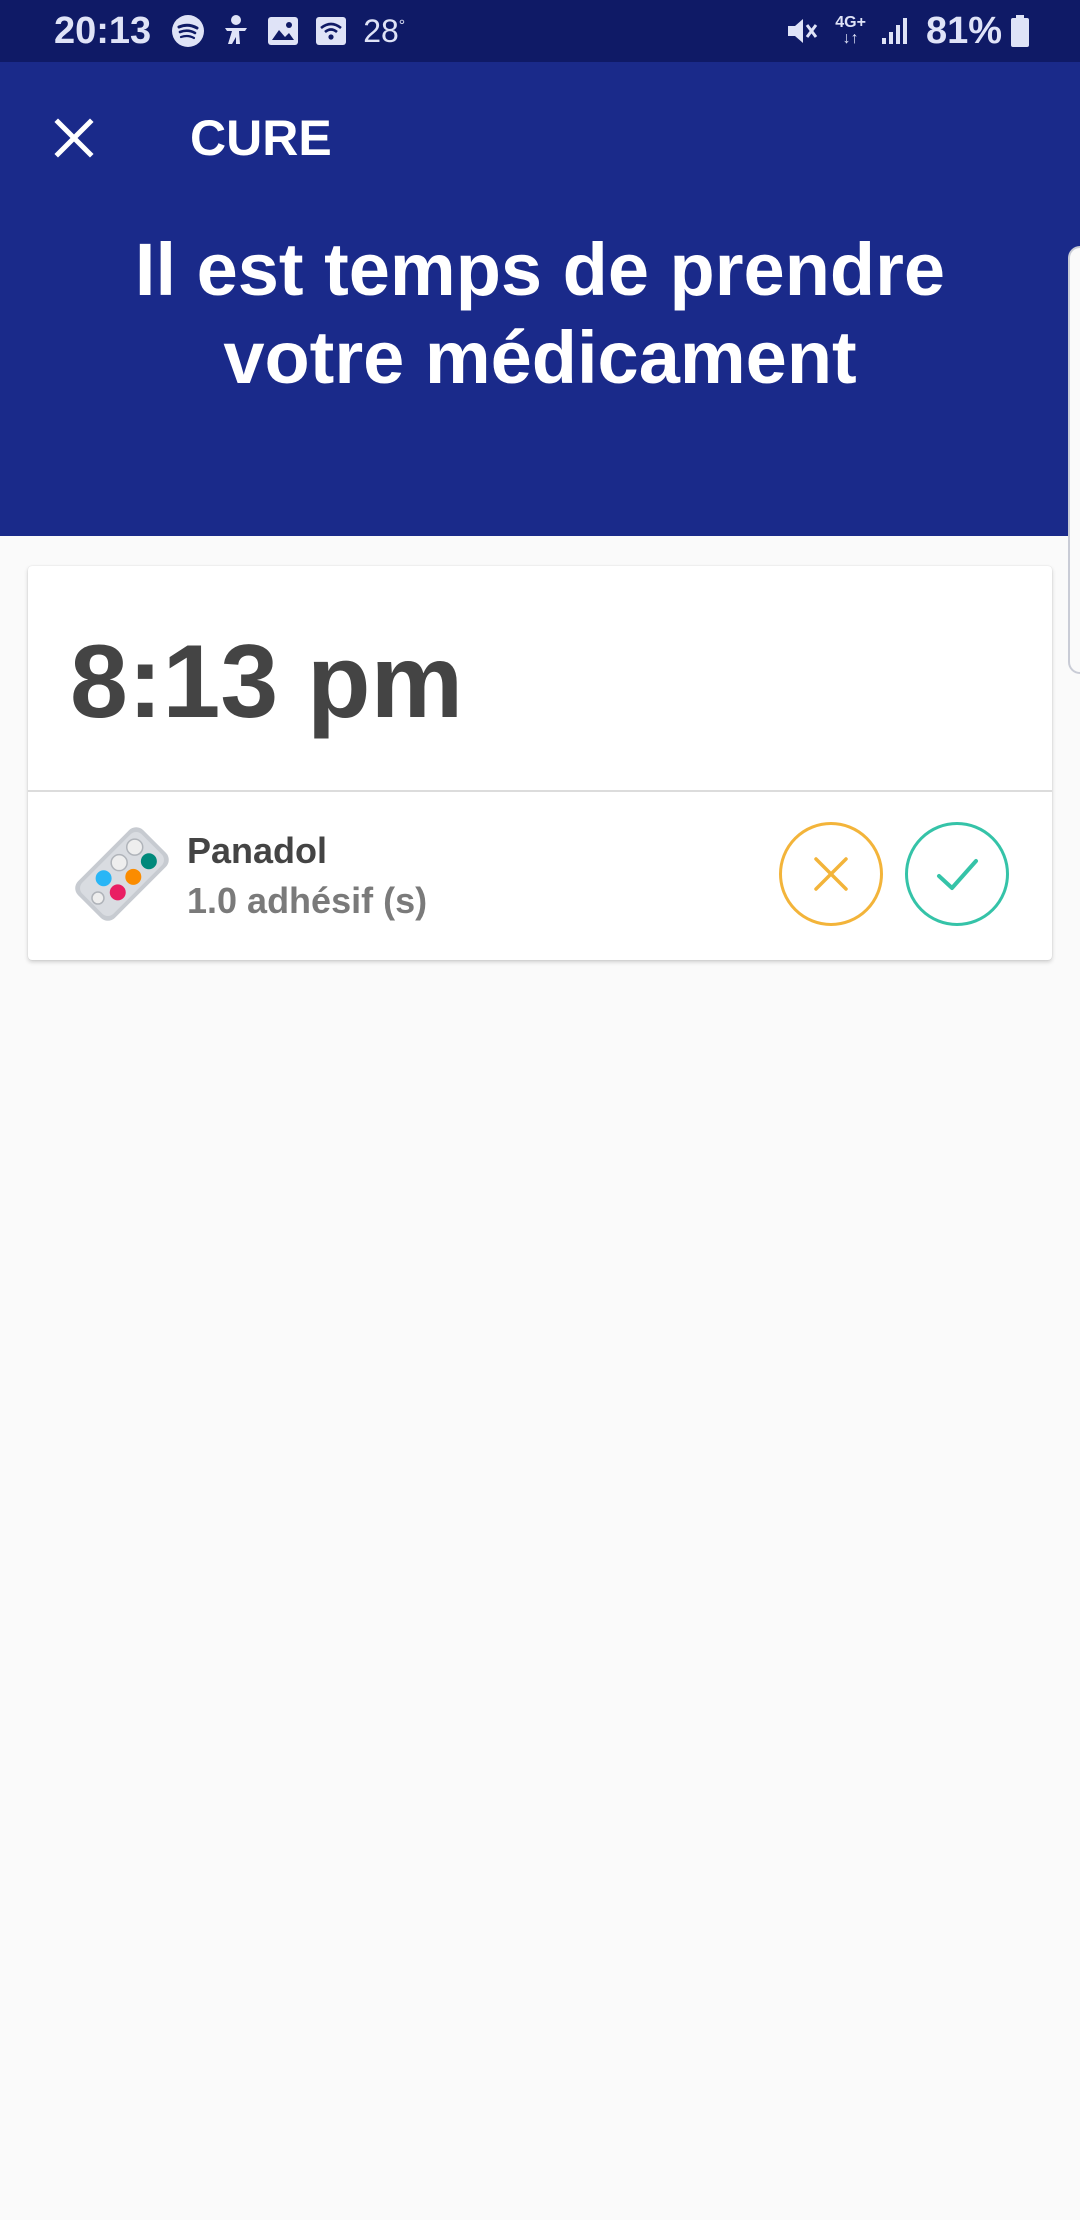 The height and width of the screenshot is (2220, 1080). I want to click on close-button, so click(74, 138).